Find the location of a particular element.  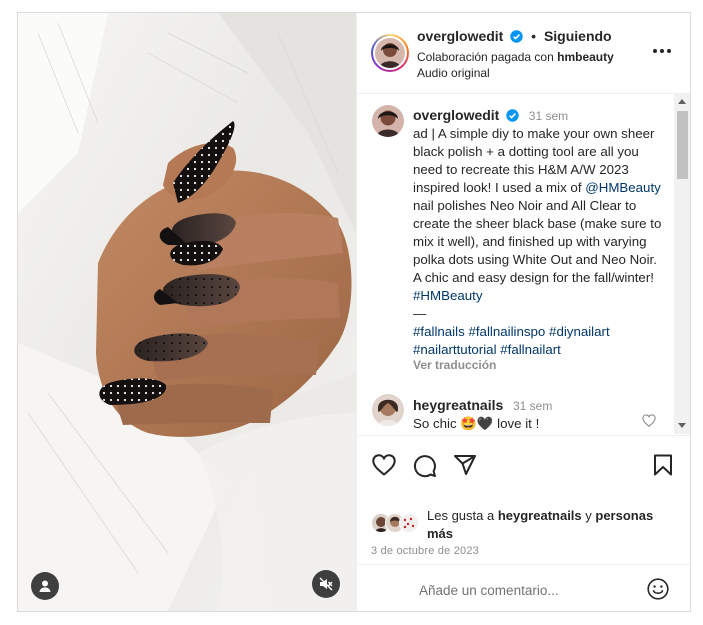

caption-author-avatar is located at coordinates (388, 121).